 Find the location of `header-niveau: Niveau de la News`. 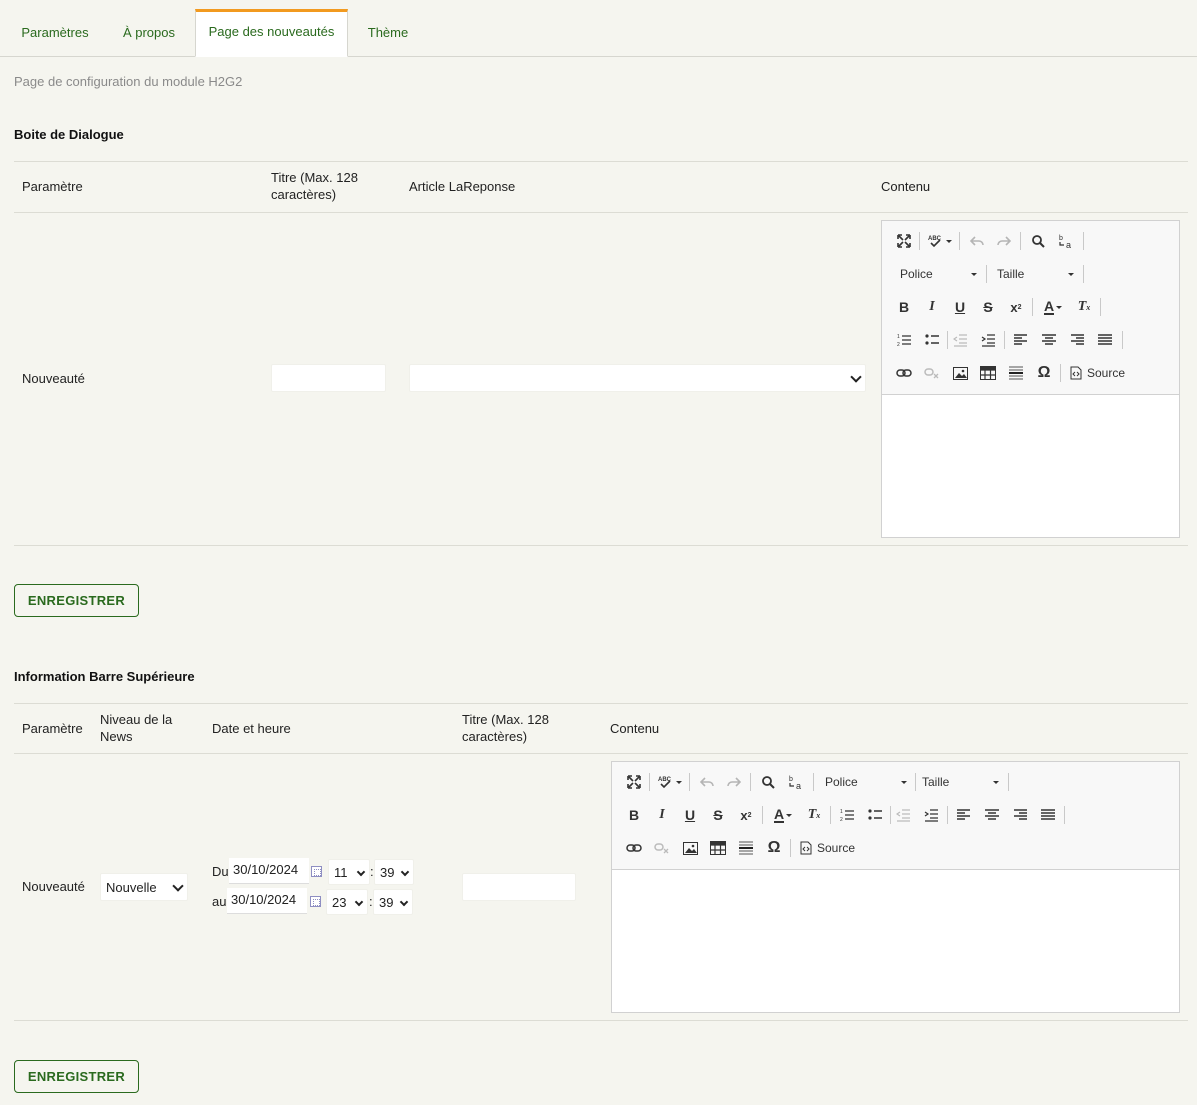

header-niveau: Niveau de la News is located at coordinates (136, 728).